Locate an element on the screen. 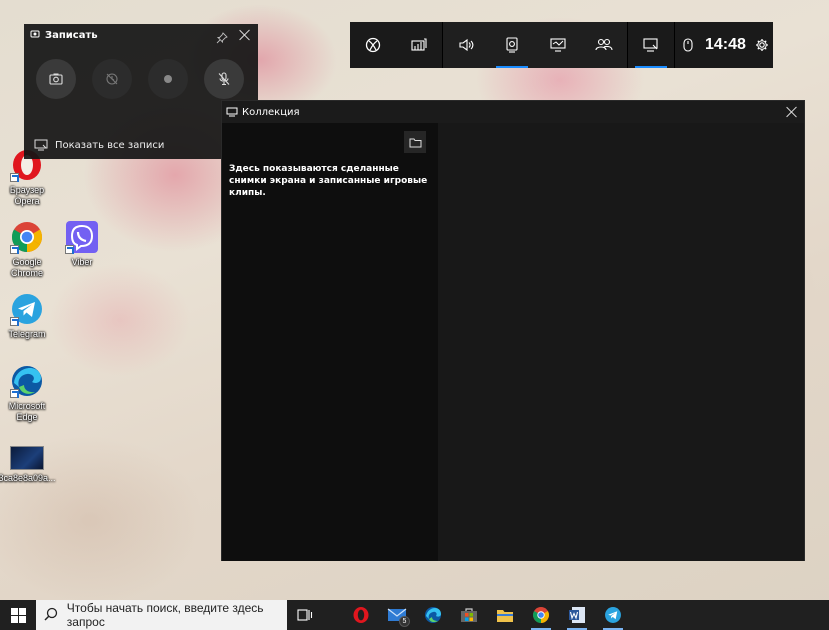  image-thumbnail-icon is located at coordinates (27, 458).